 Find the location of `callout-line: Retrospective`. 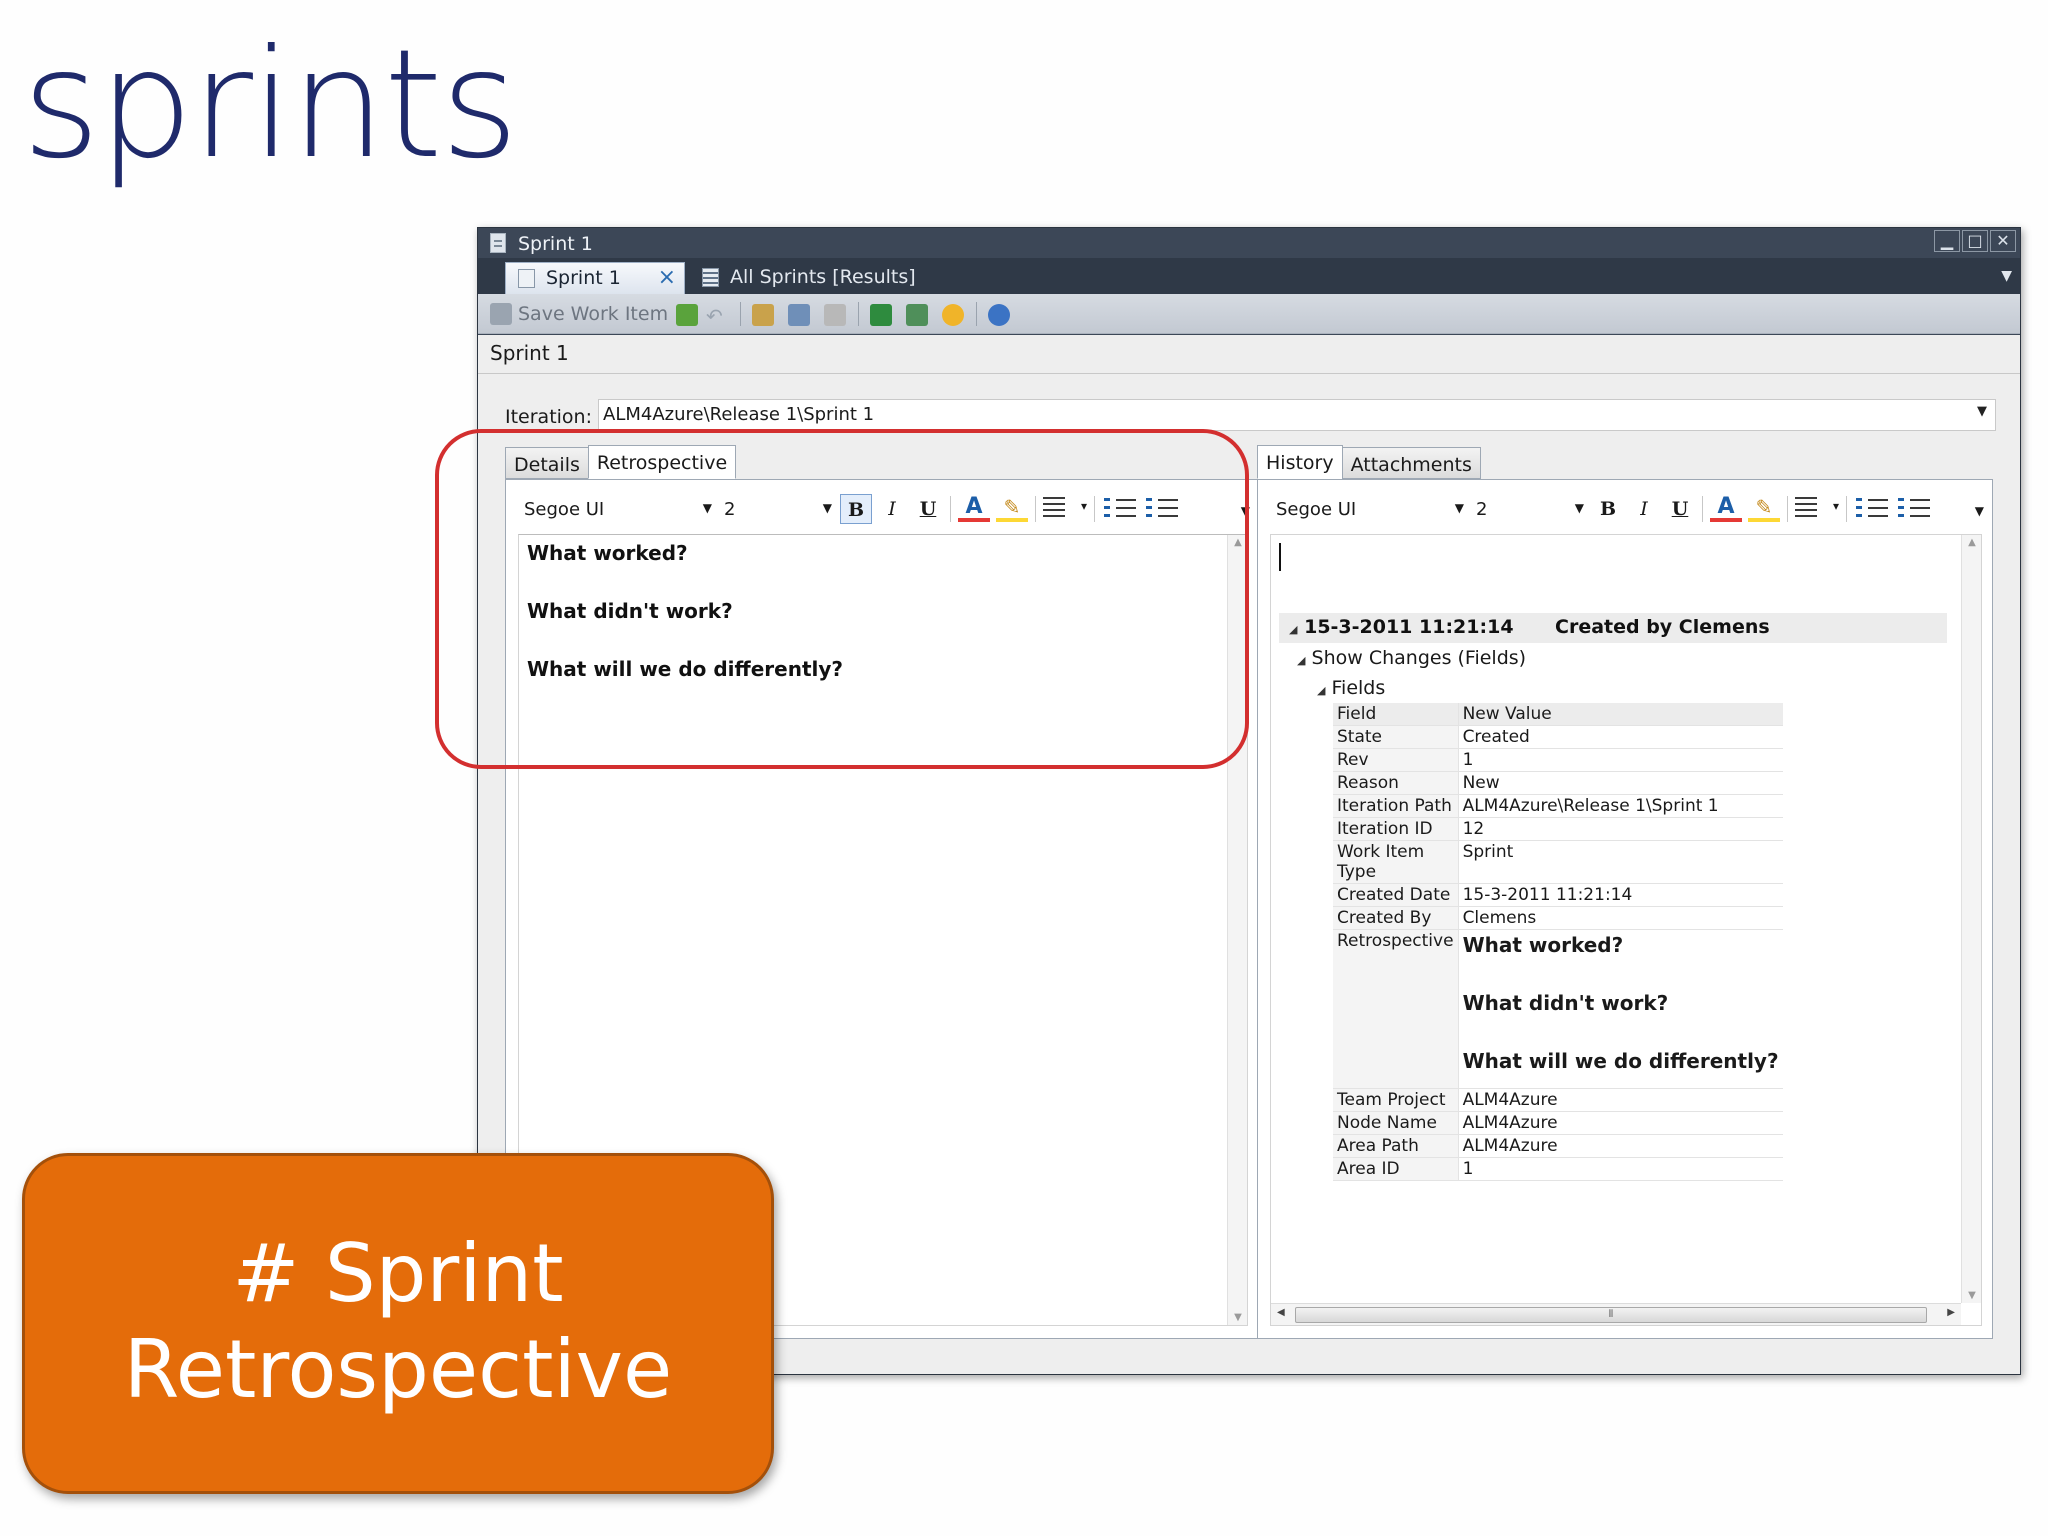

callout-line: Retrospective is located at coordinates (398, 1369).